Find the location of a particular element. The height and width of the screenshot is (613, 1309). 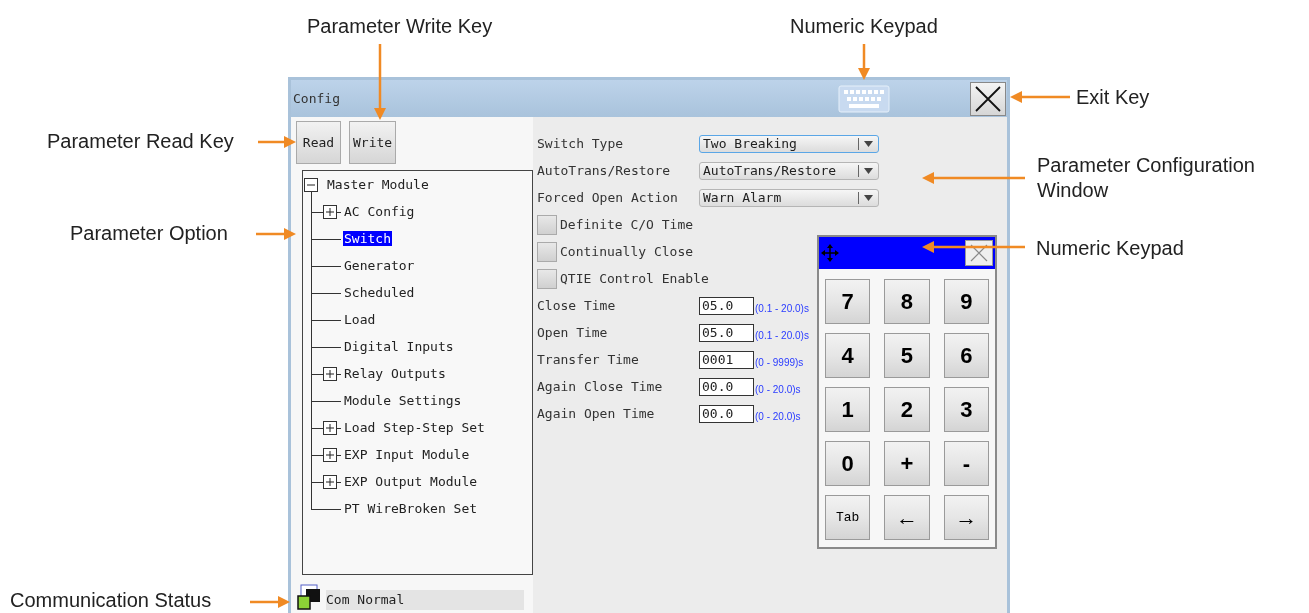

setting-label: Switch Type is located at coordinates (581, 143).